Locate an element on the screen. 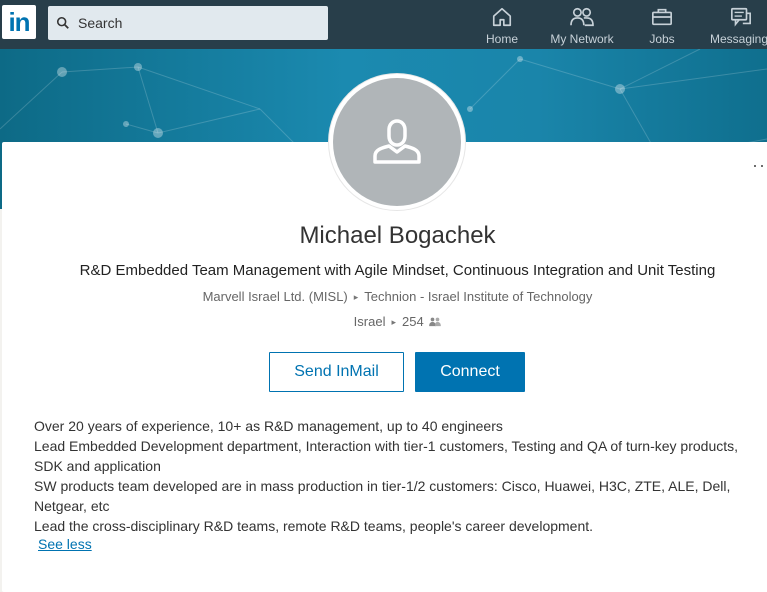 Image resolution: width=767 pixels, height=592 pixels. location: Israel is located at coordinates (369, 321).